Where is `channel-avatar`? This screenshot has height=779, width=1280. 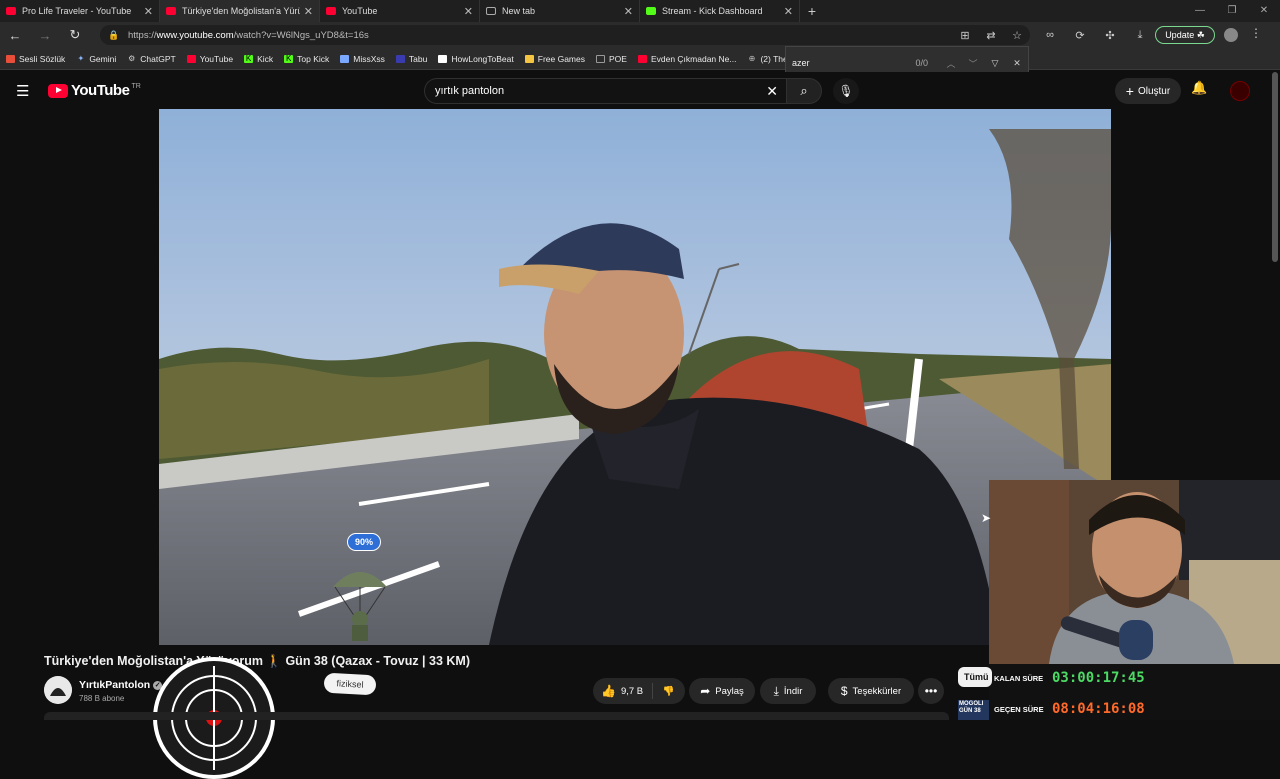
channel-avatar is located at coordinates (58, 690).